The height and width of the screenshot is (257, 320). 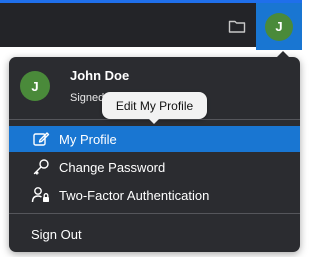 What do you see at coordinates (134, 195) in the screenshot?
I see `menu-item-label: Two-Factor Authentication` at bounding box center [134, 195].